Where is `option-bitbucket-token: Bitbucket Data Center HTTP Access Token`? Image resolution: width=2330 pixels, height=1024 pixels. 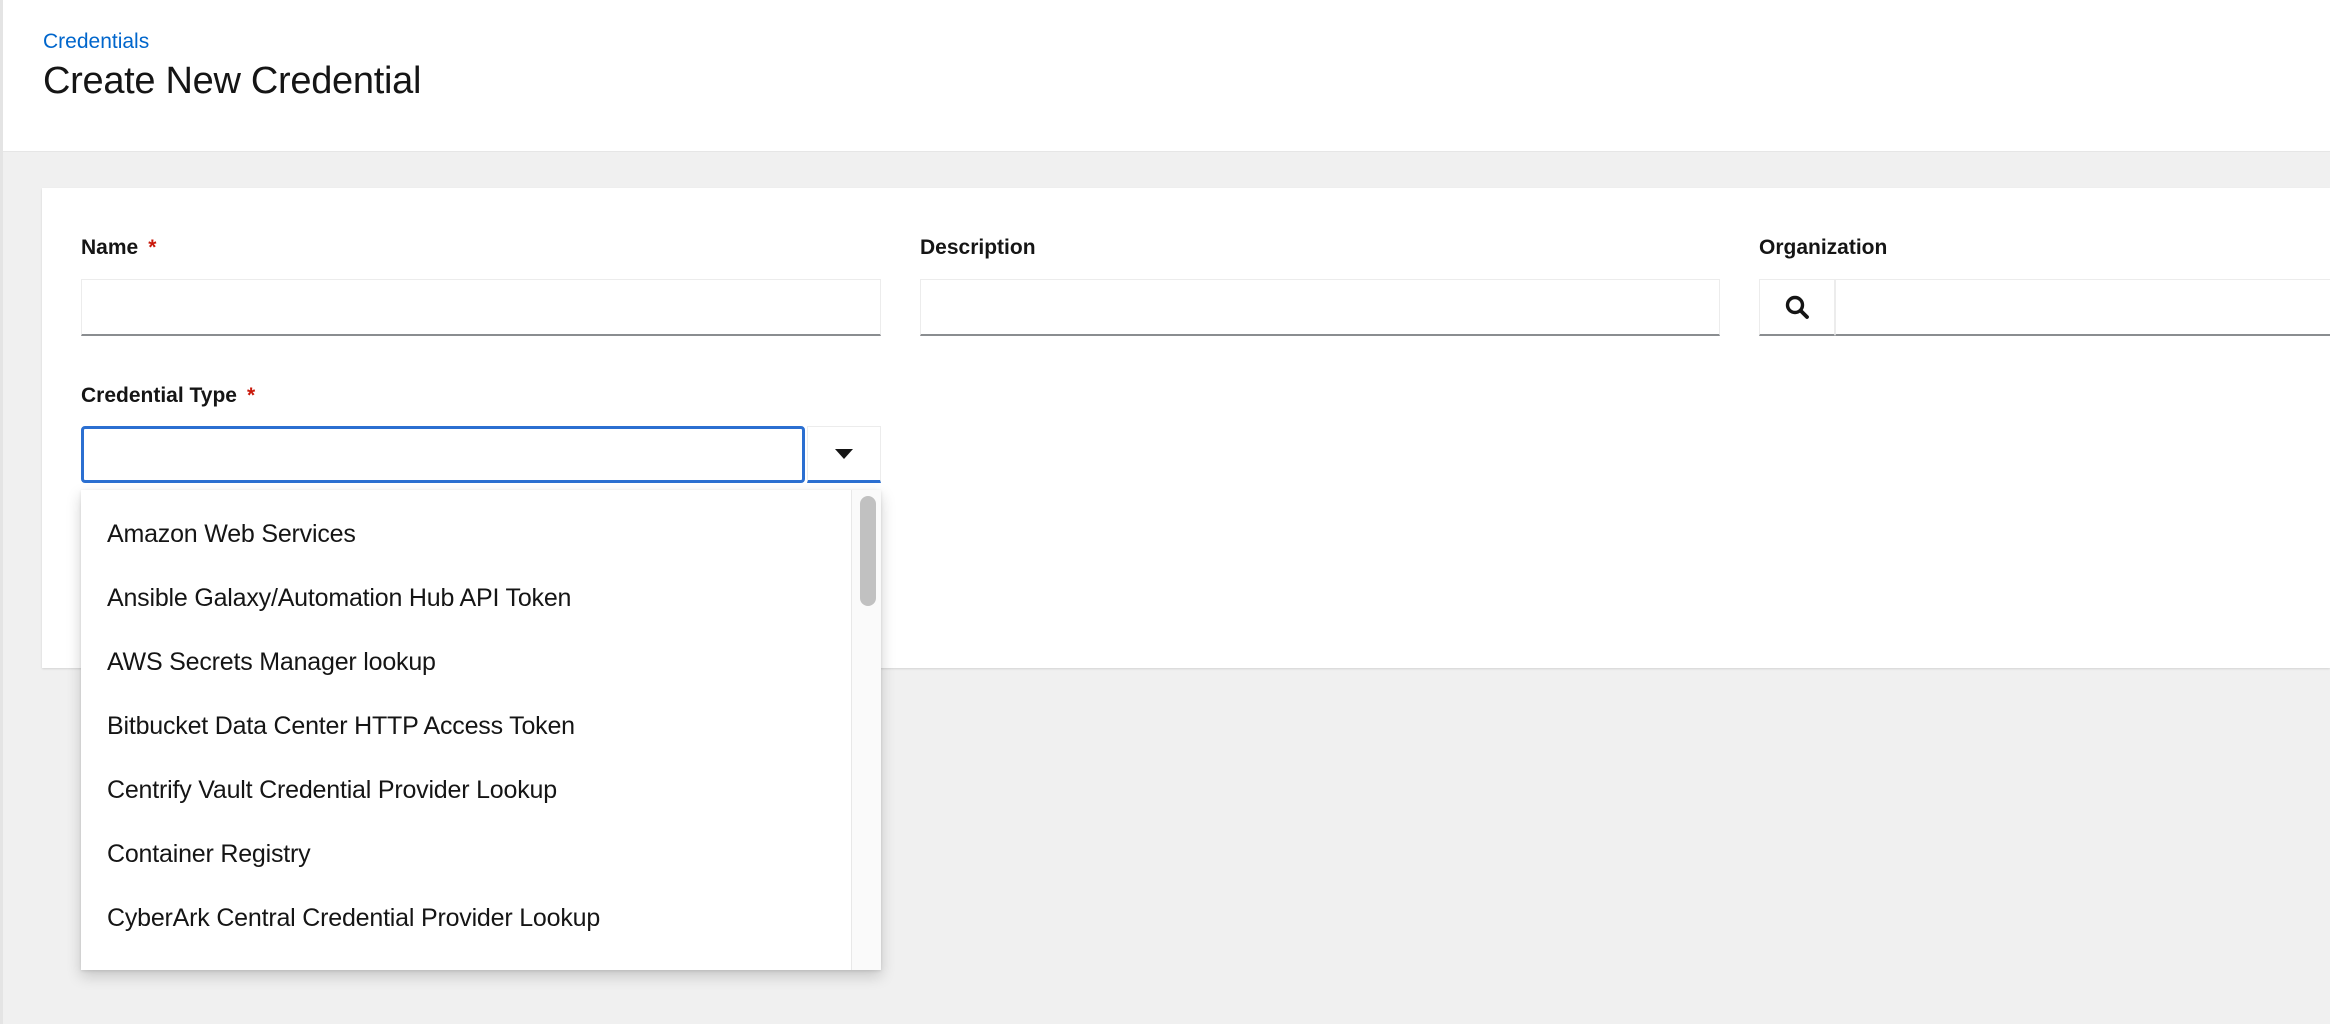 option-bitbucket-token: Bitbucket Data Center HTTP Access Token is located at coordinates (466, 726).